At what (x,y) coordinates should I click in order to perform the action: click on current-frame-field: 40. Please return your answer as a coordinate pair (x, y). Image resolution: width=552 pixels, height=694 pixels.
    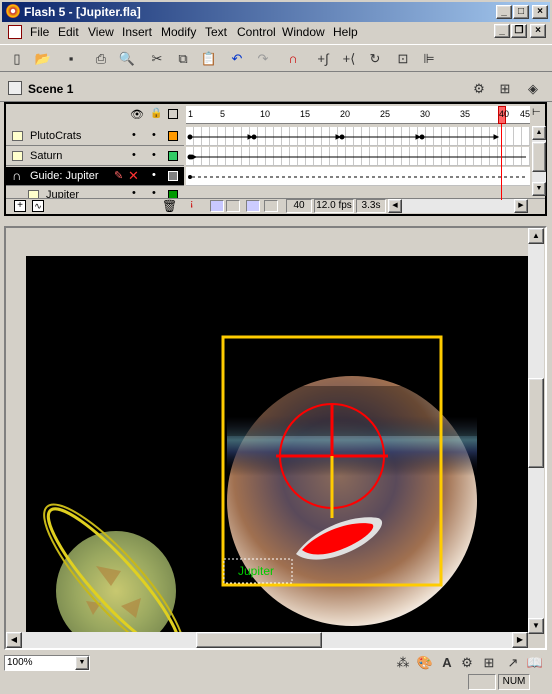
    Looking at the image, I should click on (299, 206).